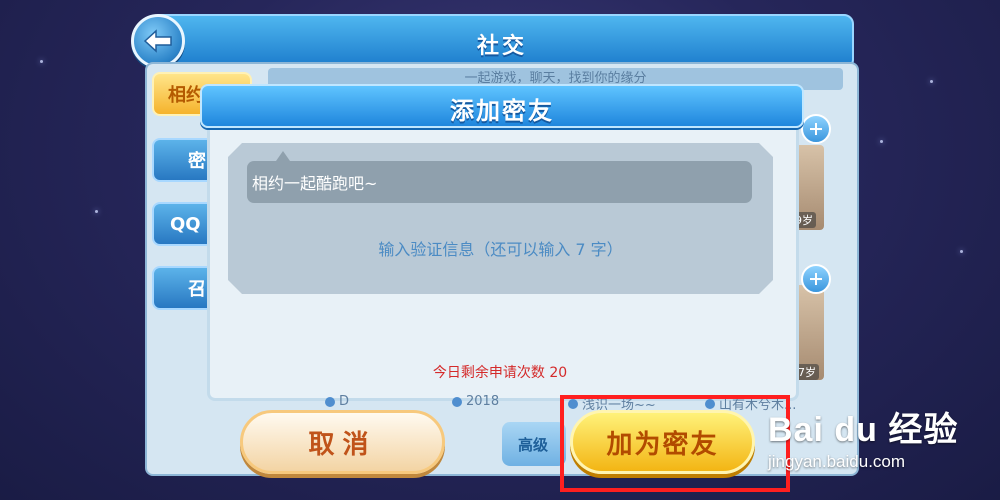  What do you see at coordinates (500, 249) in the screenshot?
I see `input-hint: 输入验证信息（还可以输入 7 字）` at bounding box center [500, 249].